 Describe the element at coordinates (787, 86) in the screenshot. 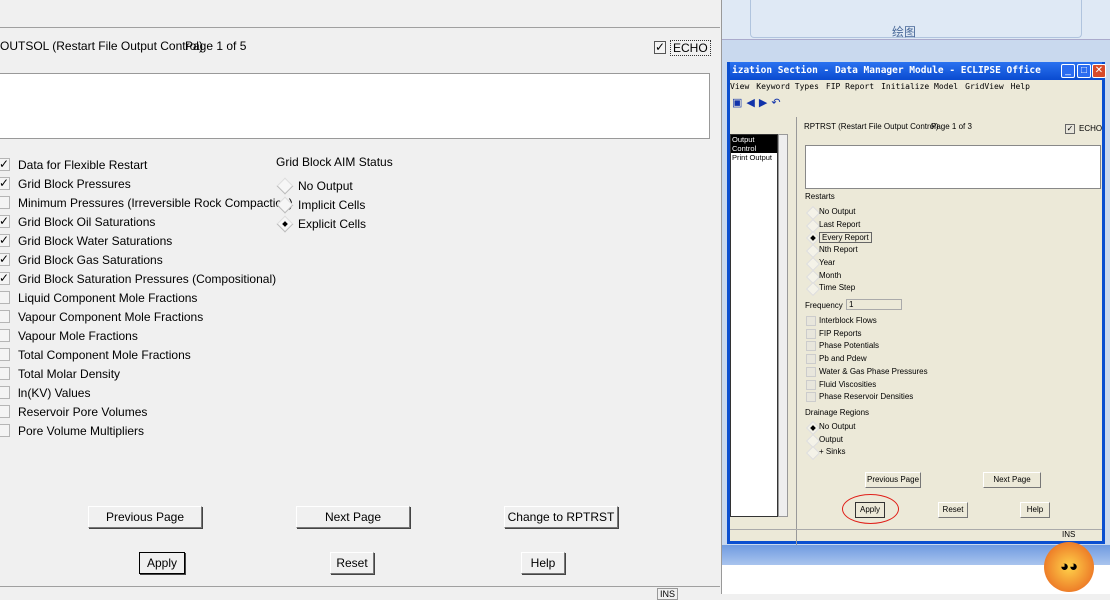

I see `menu-item: Keyword Types` at that location.